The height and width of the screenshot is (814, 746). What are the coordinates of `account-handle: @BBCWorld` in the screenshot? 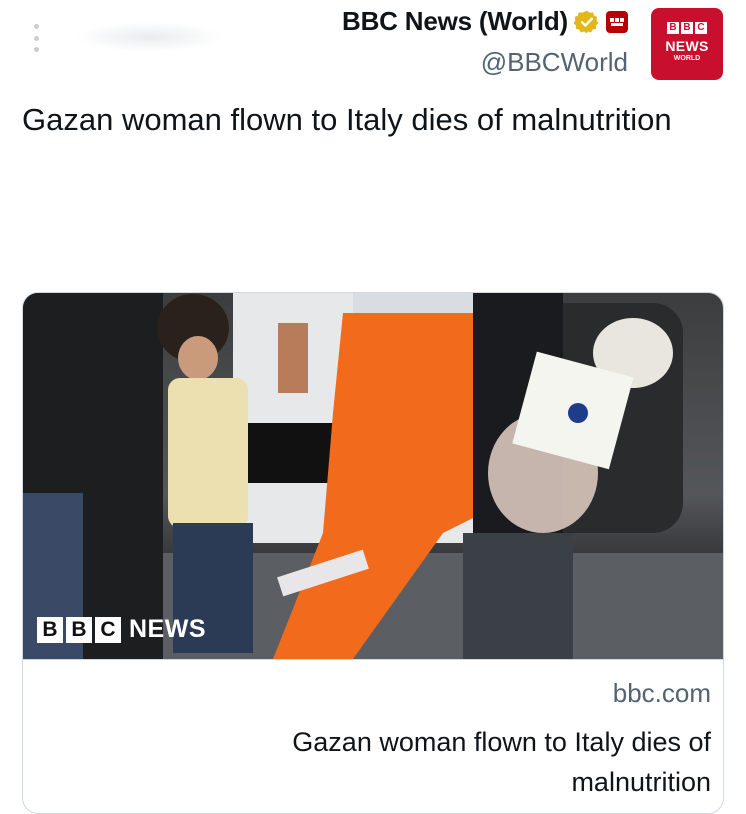 It's located at (485, 62).